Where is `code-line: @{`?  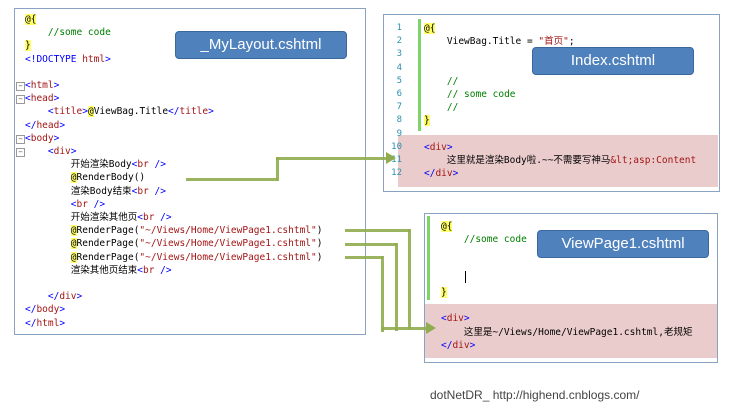
code-line: @{ is located at coordinates (430, 28).